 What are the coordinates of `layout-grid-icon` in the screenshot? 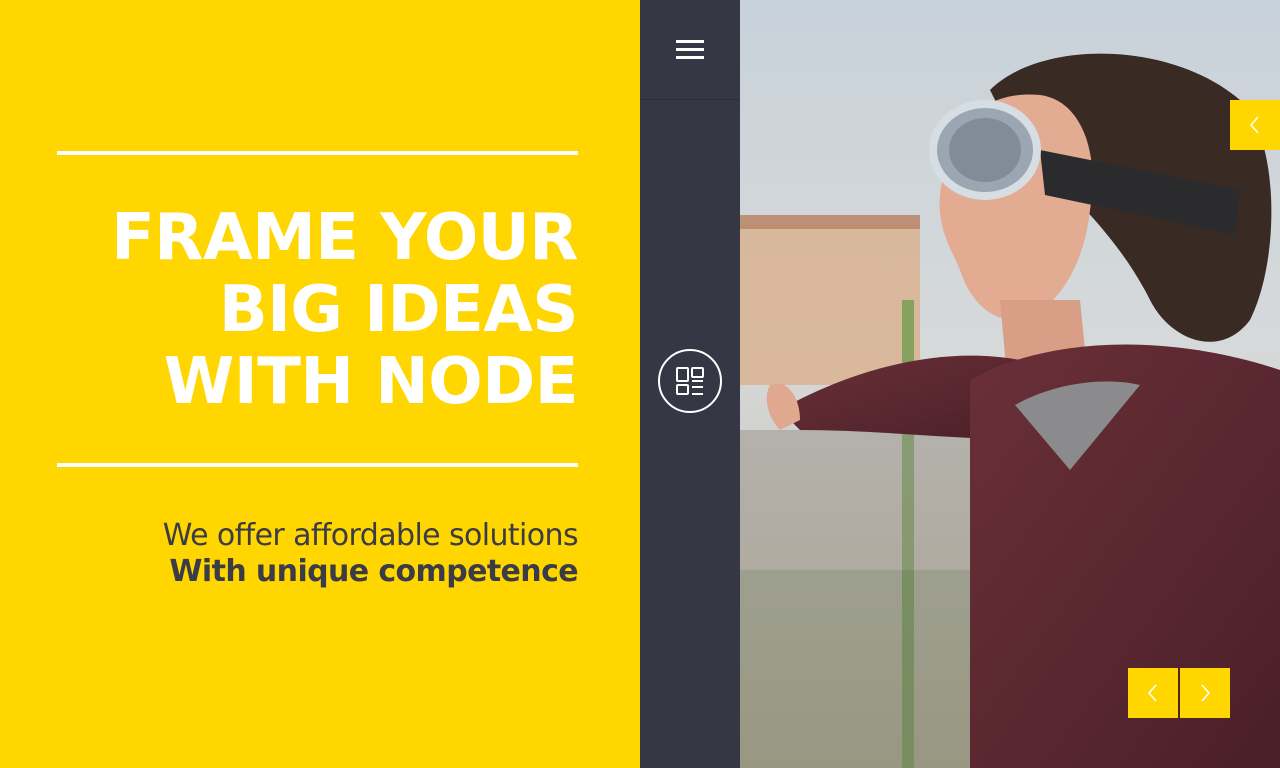 It's located at (690, 381).